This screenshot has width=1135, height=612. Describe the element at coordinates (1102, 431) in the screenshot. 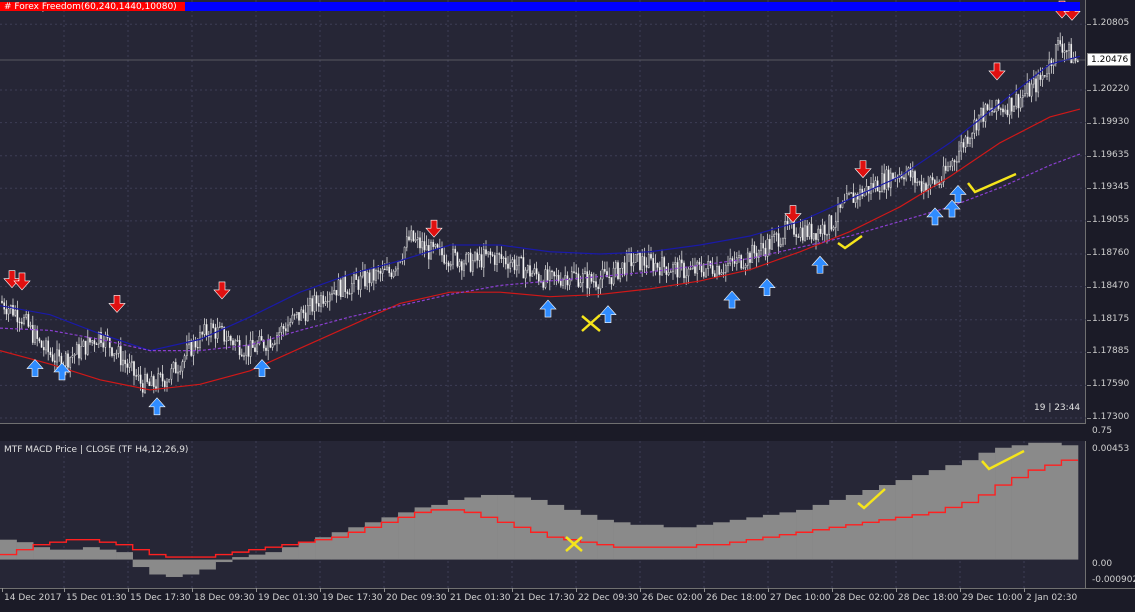

I see `forex-freedom-value: 0.75` at that location.